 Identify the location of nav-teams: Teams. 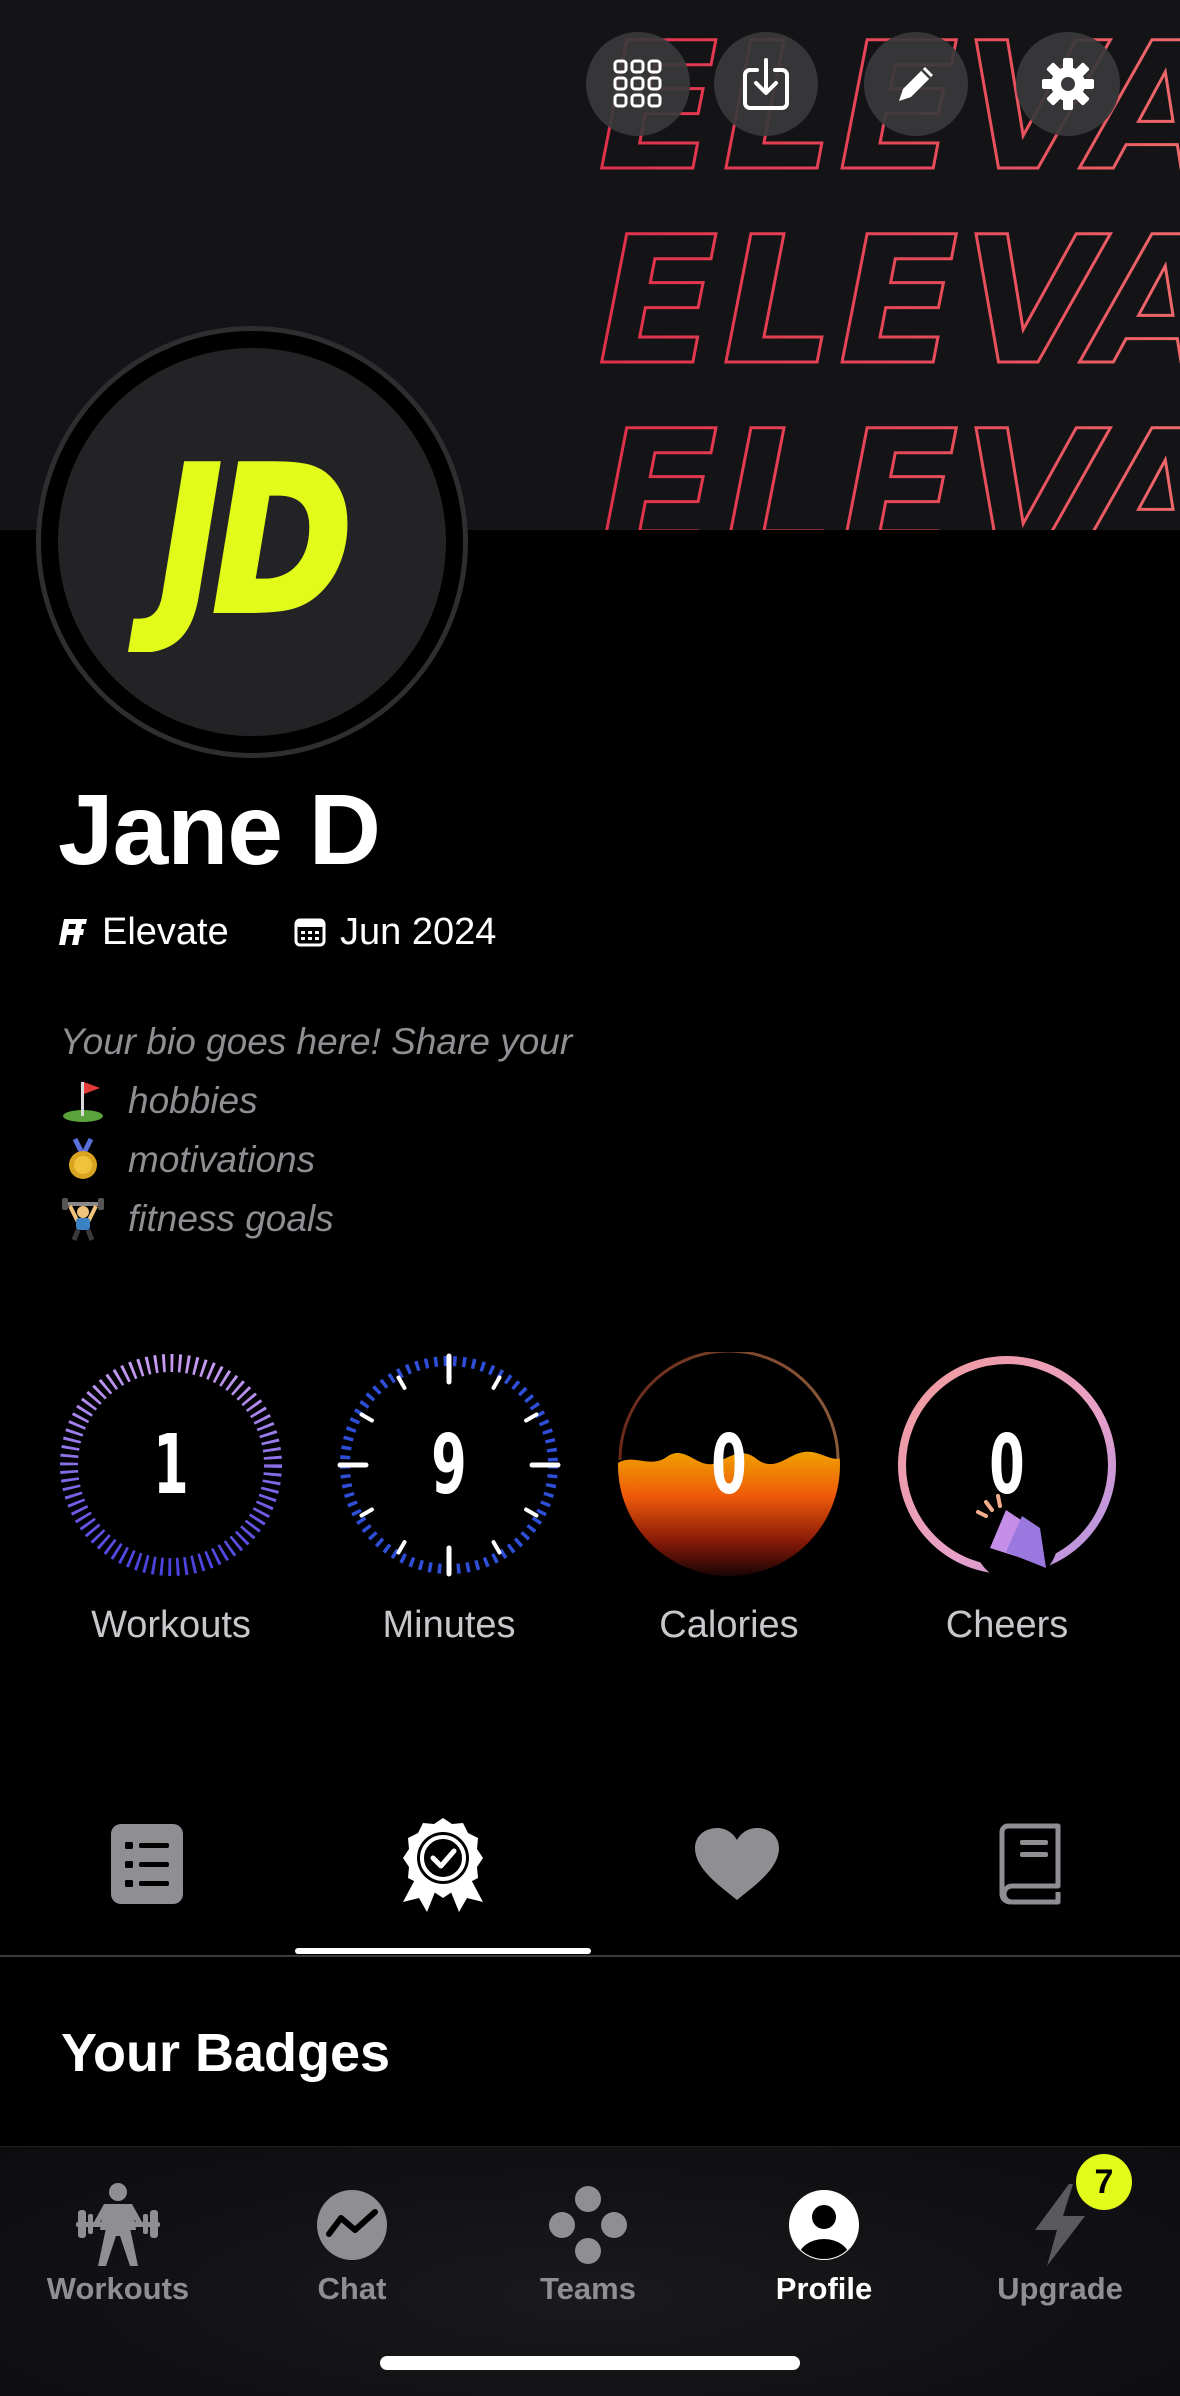
(588, 2243).